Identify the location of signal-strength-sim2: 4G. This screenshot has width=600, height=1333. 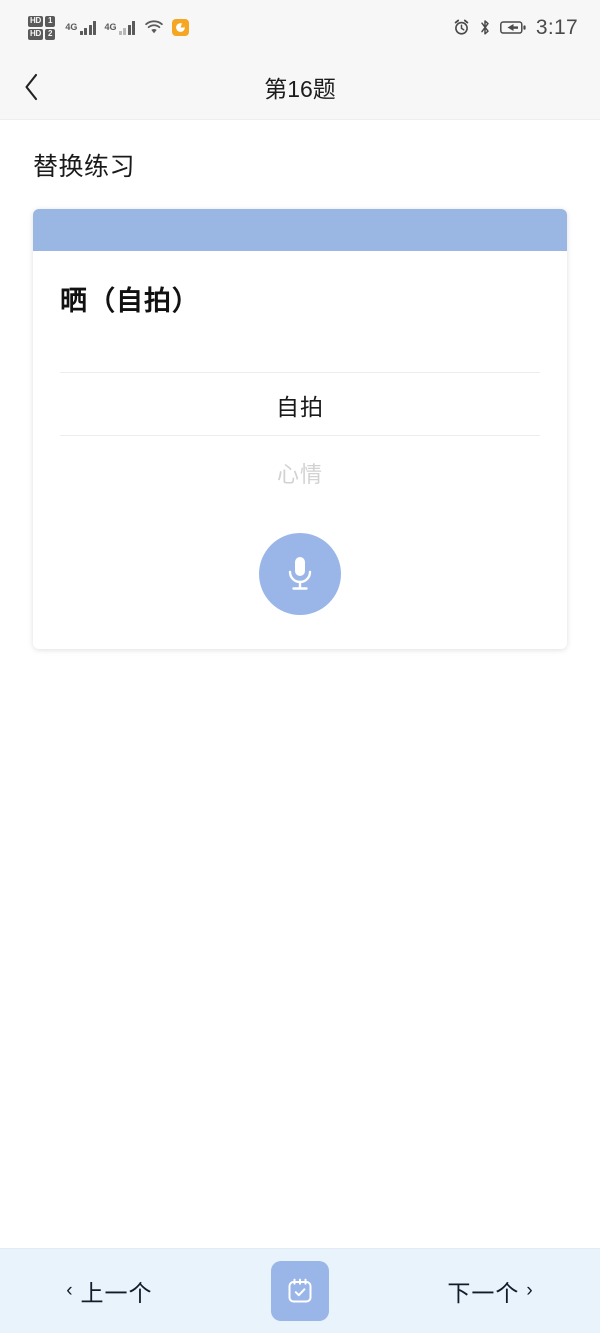
(120, 27).